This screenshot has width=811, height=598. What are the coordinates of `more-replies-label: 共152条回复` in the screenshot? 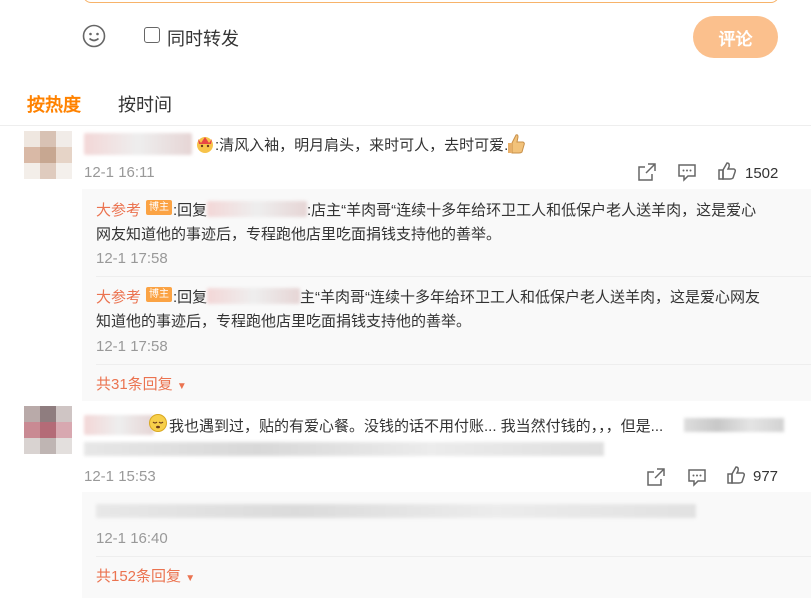 It's located at (139, 576).